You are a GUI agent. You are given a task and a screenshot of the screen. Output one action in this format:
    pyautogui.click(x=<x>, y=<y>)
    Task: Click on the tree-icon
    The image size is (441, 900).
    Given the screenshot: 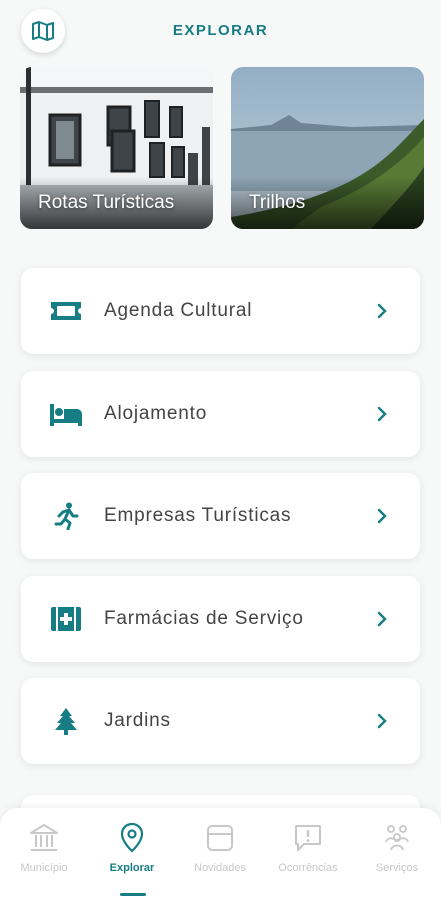 What is the action you would take?
    pyautogui.click(x=66, y=721)
    